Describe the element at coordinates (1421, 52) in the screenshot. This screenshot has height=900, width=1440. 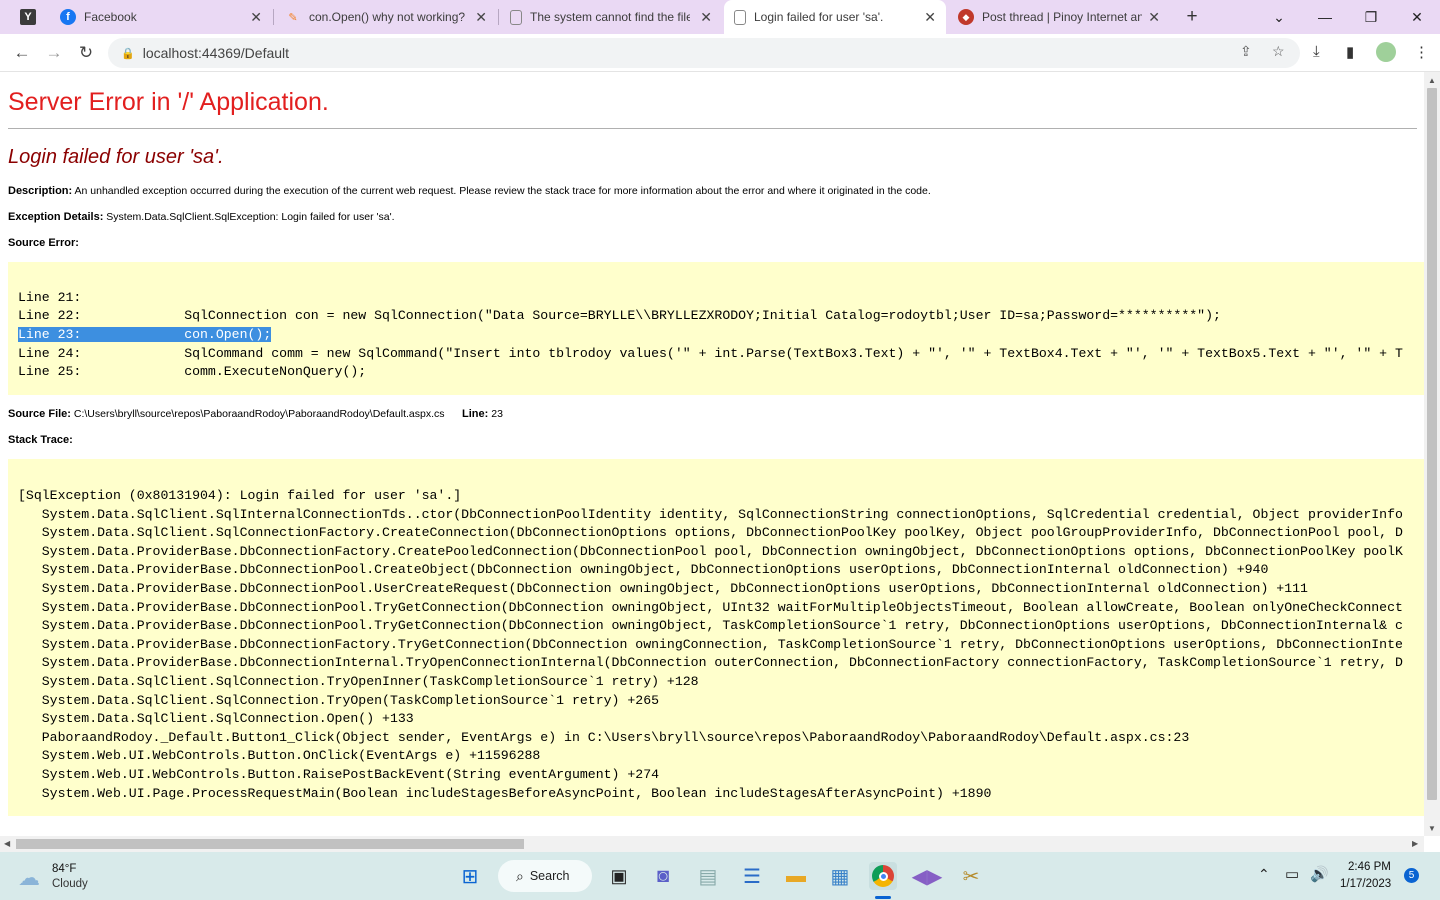
I see `menu-icon: ⋮` at that location.